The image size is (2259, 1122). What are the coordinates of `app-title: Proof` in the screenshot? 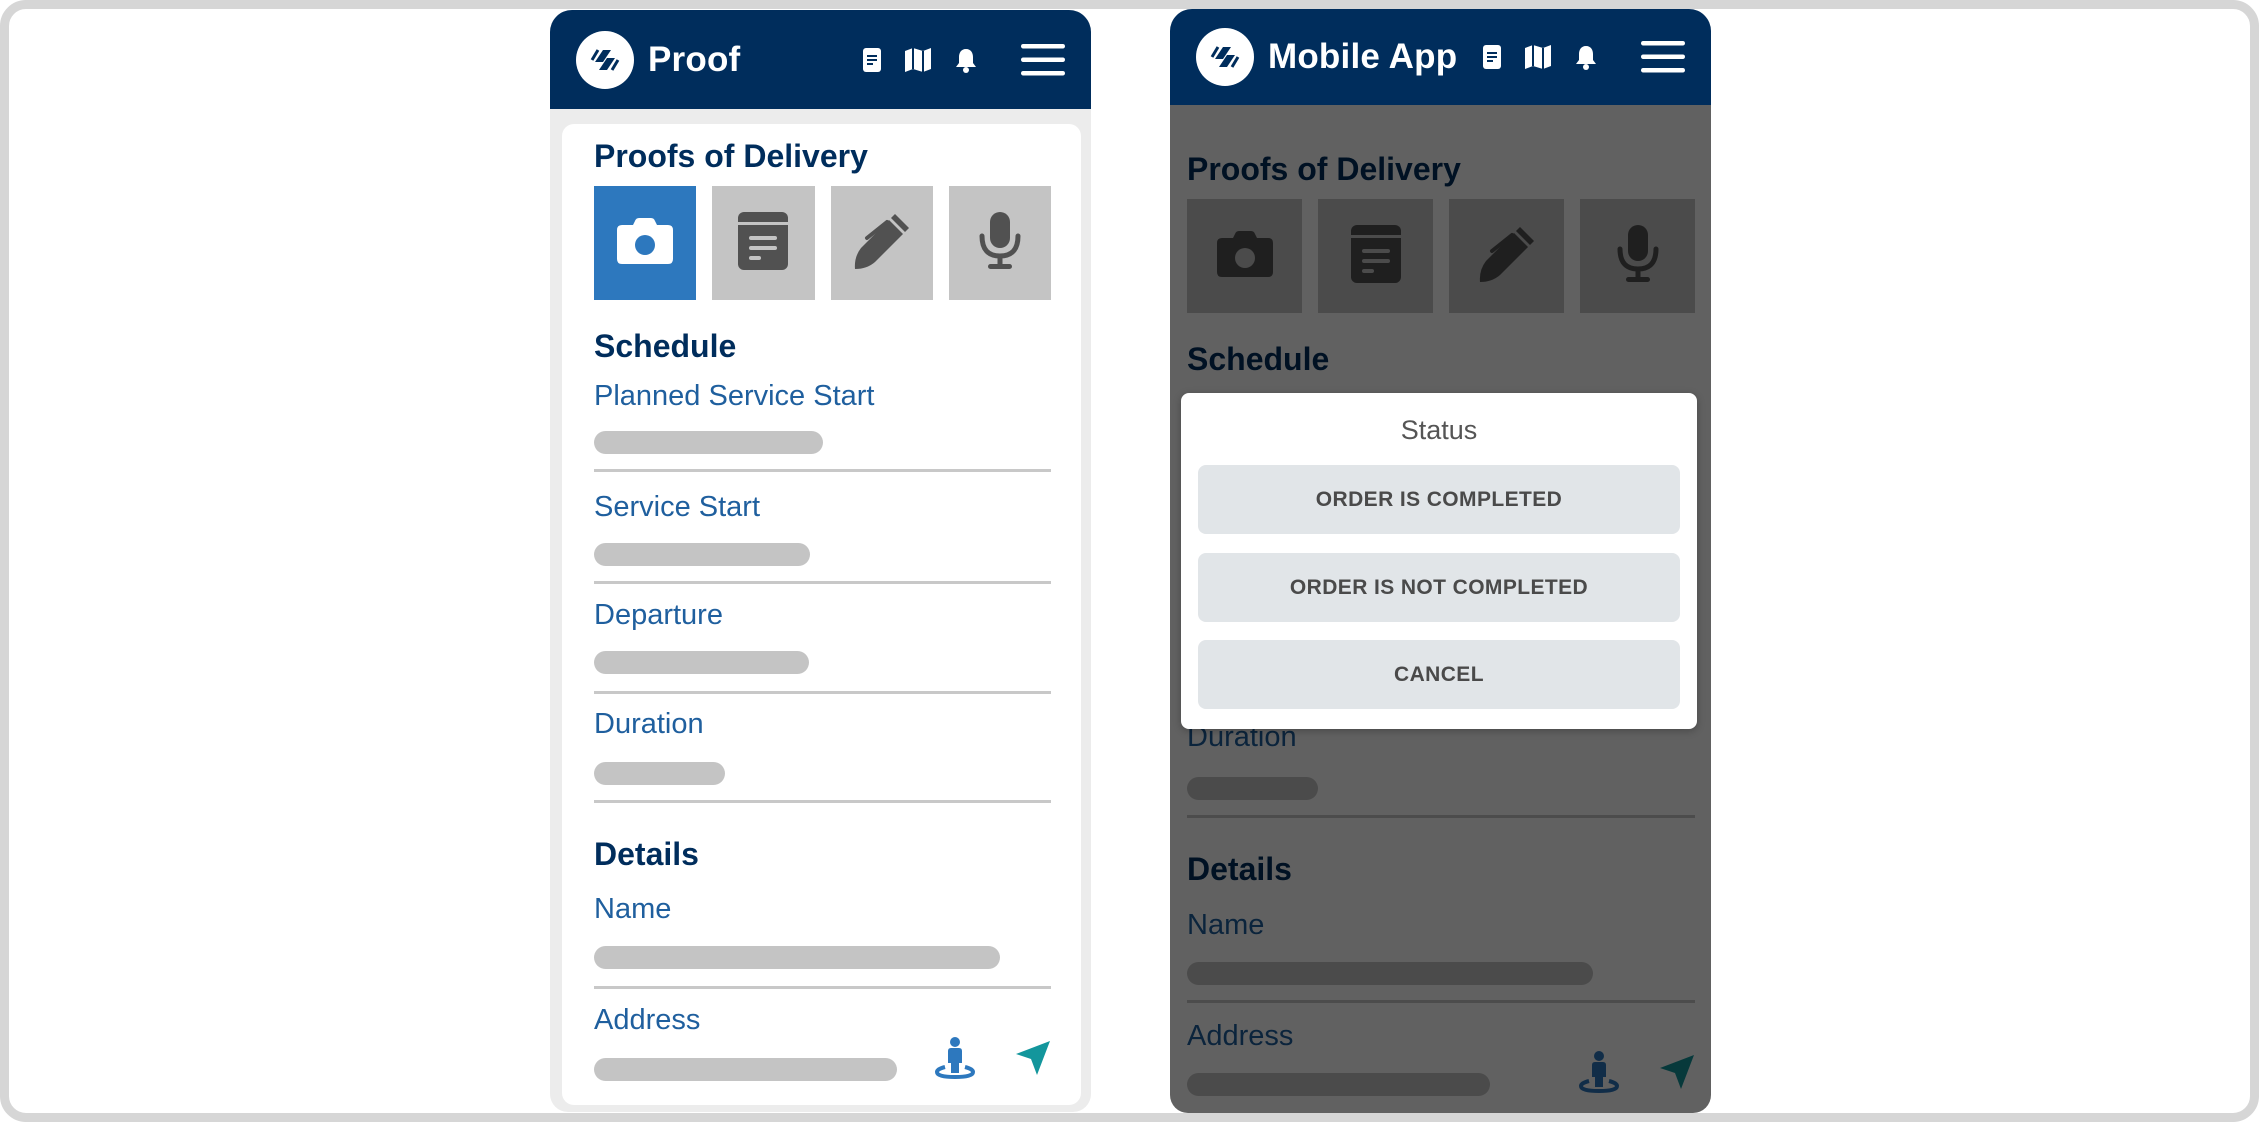 It's located at (694, 59).